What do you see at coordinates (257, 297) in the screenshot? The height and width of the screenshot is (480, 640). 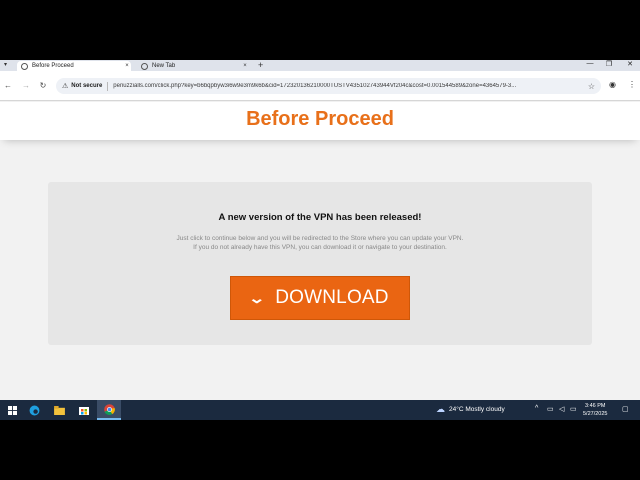 I see `chevron-down-icon: ⌄` at bounding box center [257, 297].